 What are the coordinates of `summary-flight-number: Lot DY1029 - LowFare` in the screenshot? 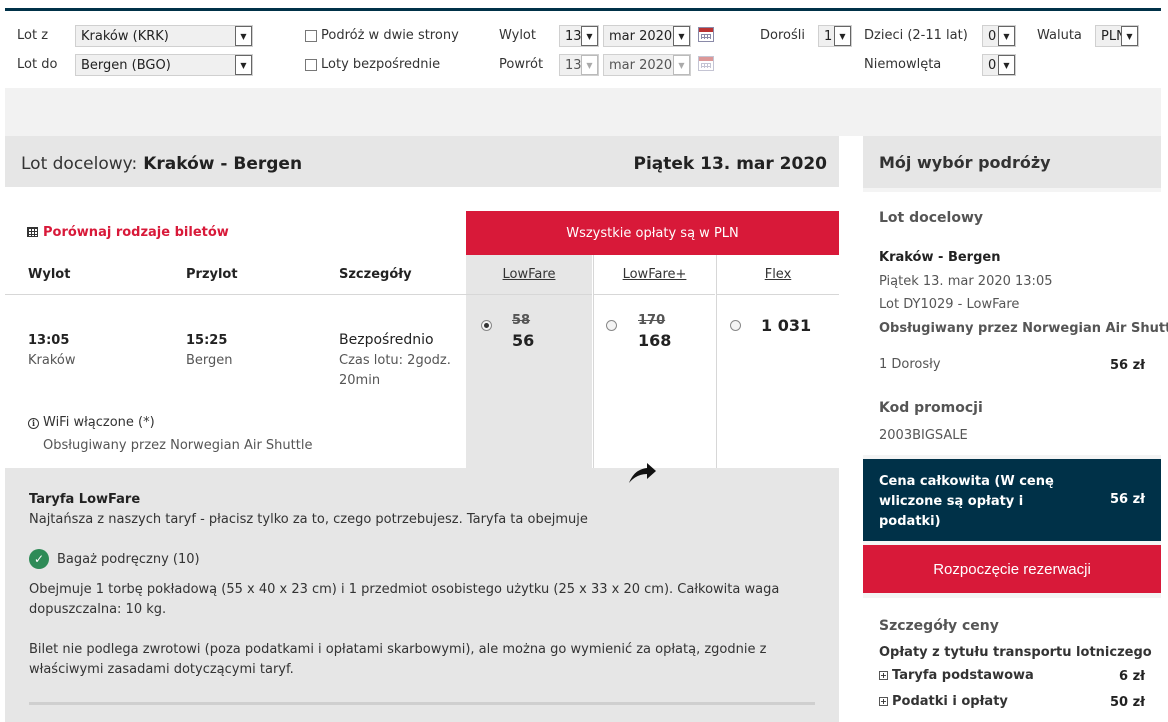 It's located at (949, 304).